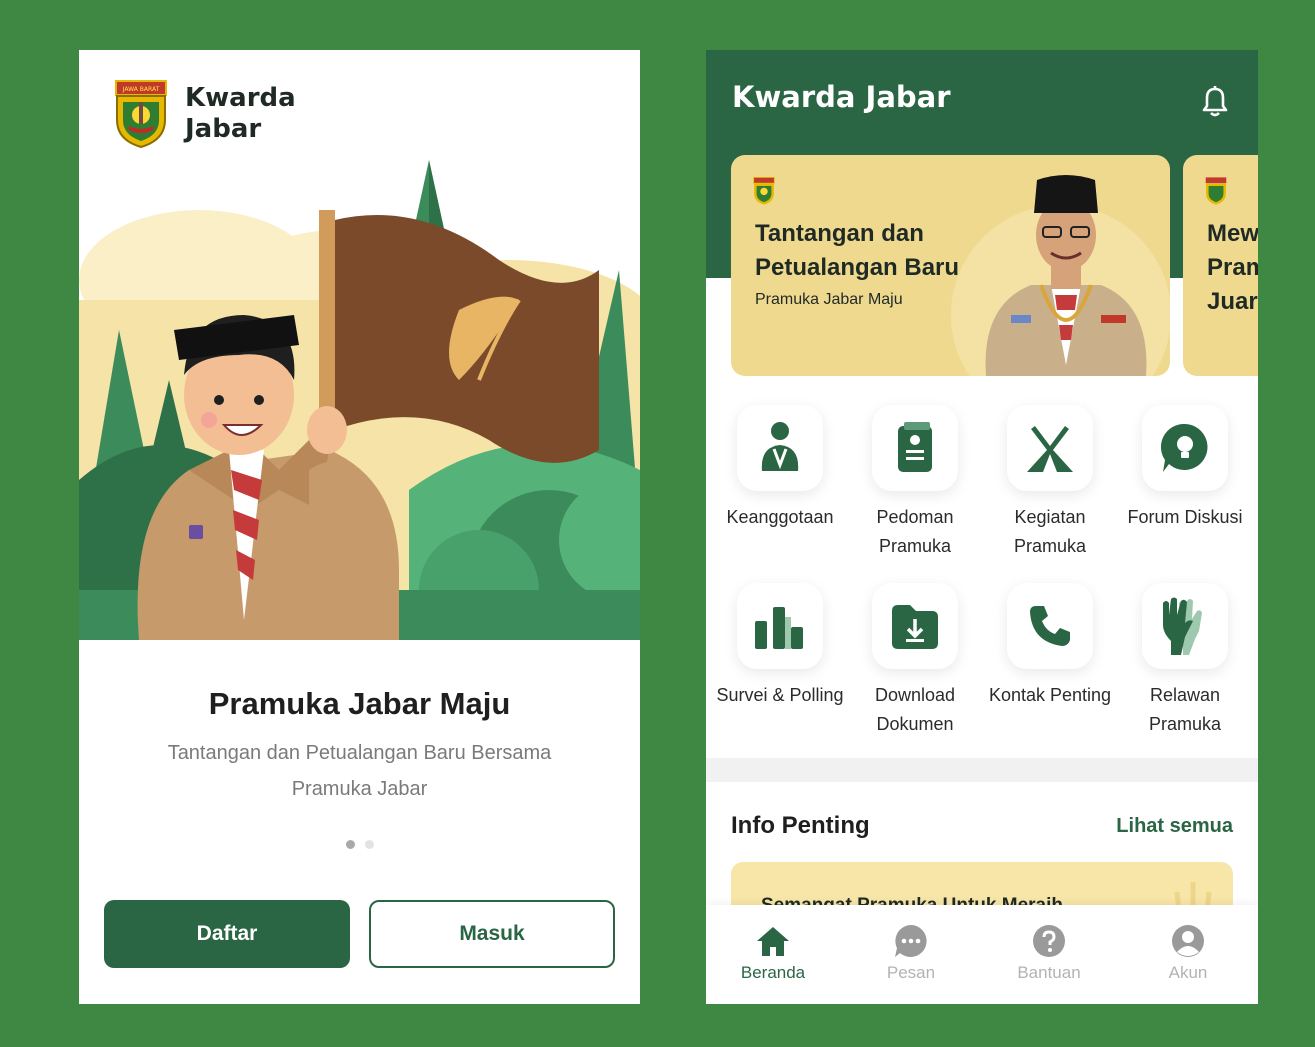 This screenshot has height=1047, width=1315. Describe the element at coordinates (1050, 531) in the screenshot. I see `menu-label: Kegiatan Pramuka` at that location.